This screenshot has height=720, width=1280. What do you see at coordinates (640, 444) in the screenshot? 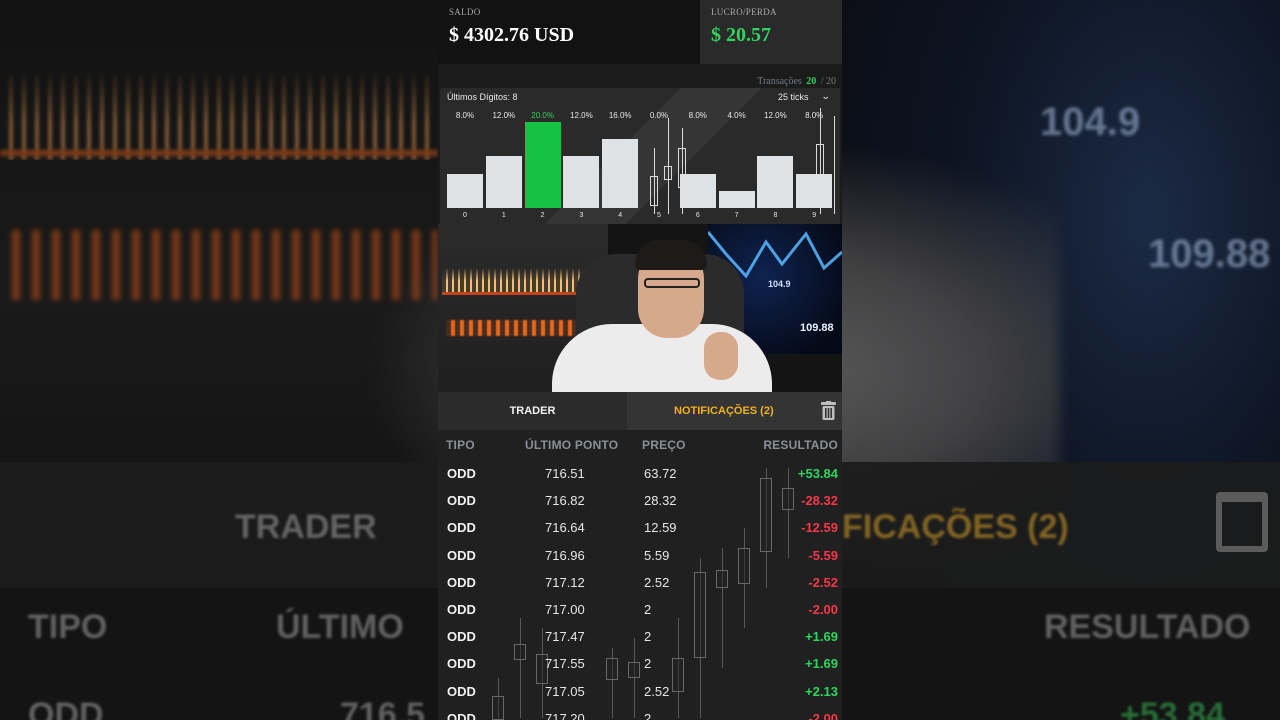
I see `table-header: TIPO ÚLTIMO PONTO PREÇO RESULTADO` at bounding box center [640, 444].